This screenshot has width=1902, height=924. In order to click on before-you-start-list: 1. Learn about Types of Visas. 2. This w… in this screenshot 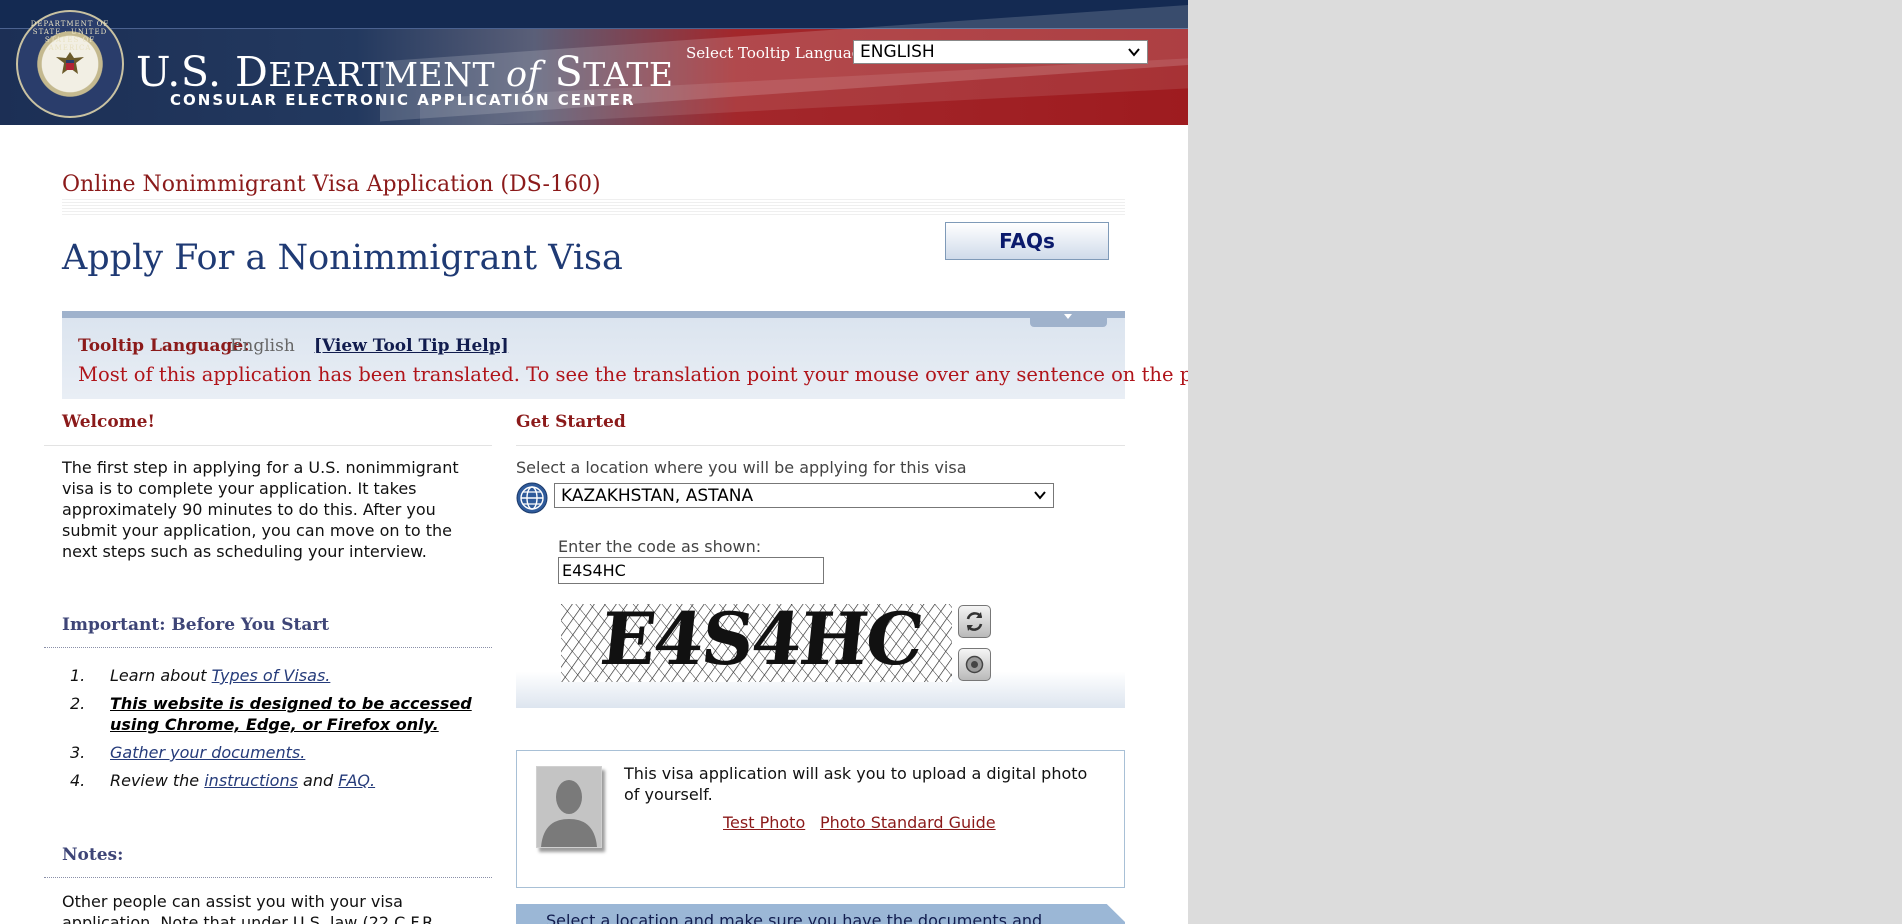, I will do `click(278, 731)`.